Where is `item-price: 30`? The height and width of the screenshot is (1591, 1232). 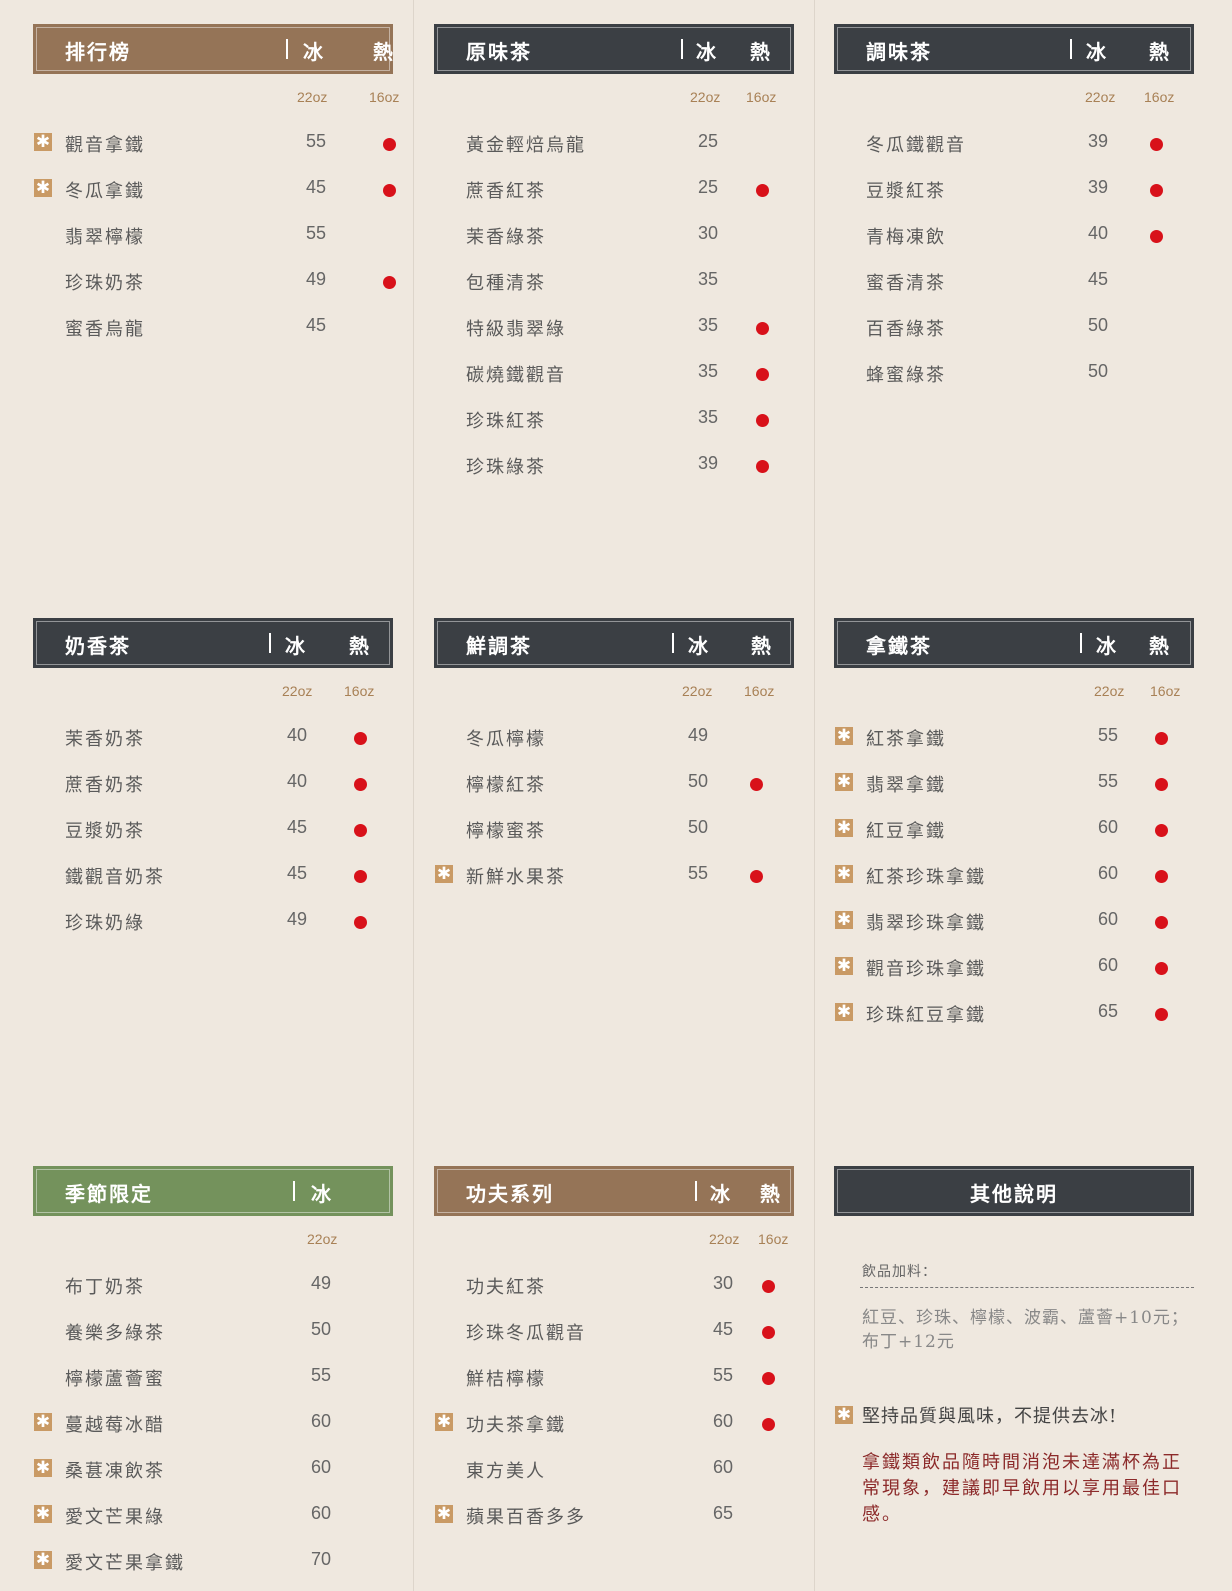
item-price: 30 is located at coordinates (723, 1283).